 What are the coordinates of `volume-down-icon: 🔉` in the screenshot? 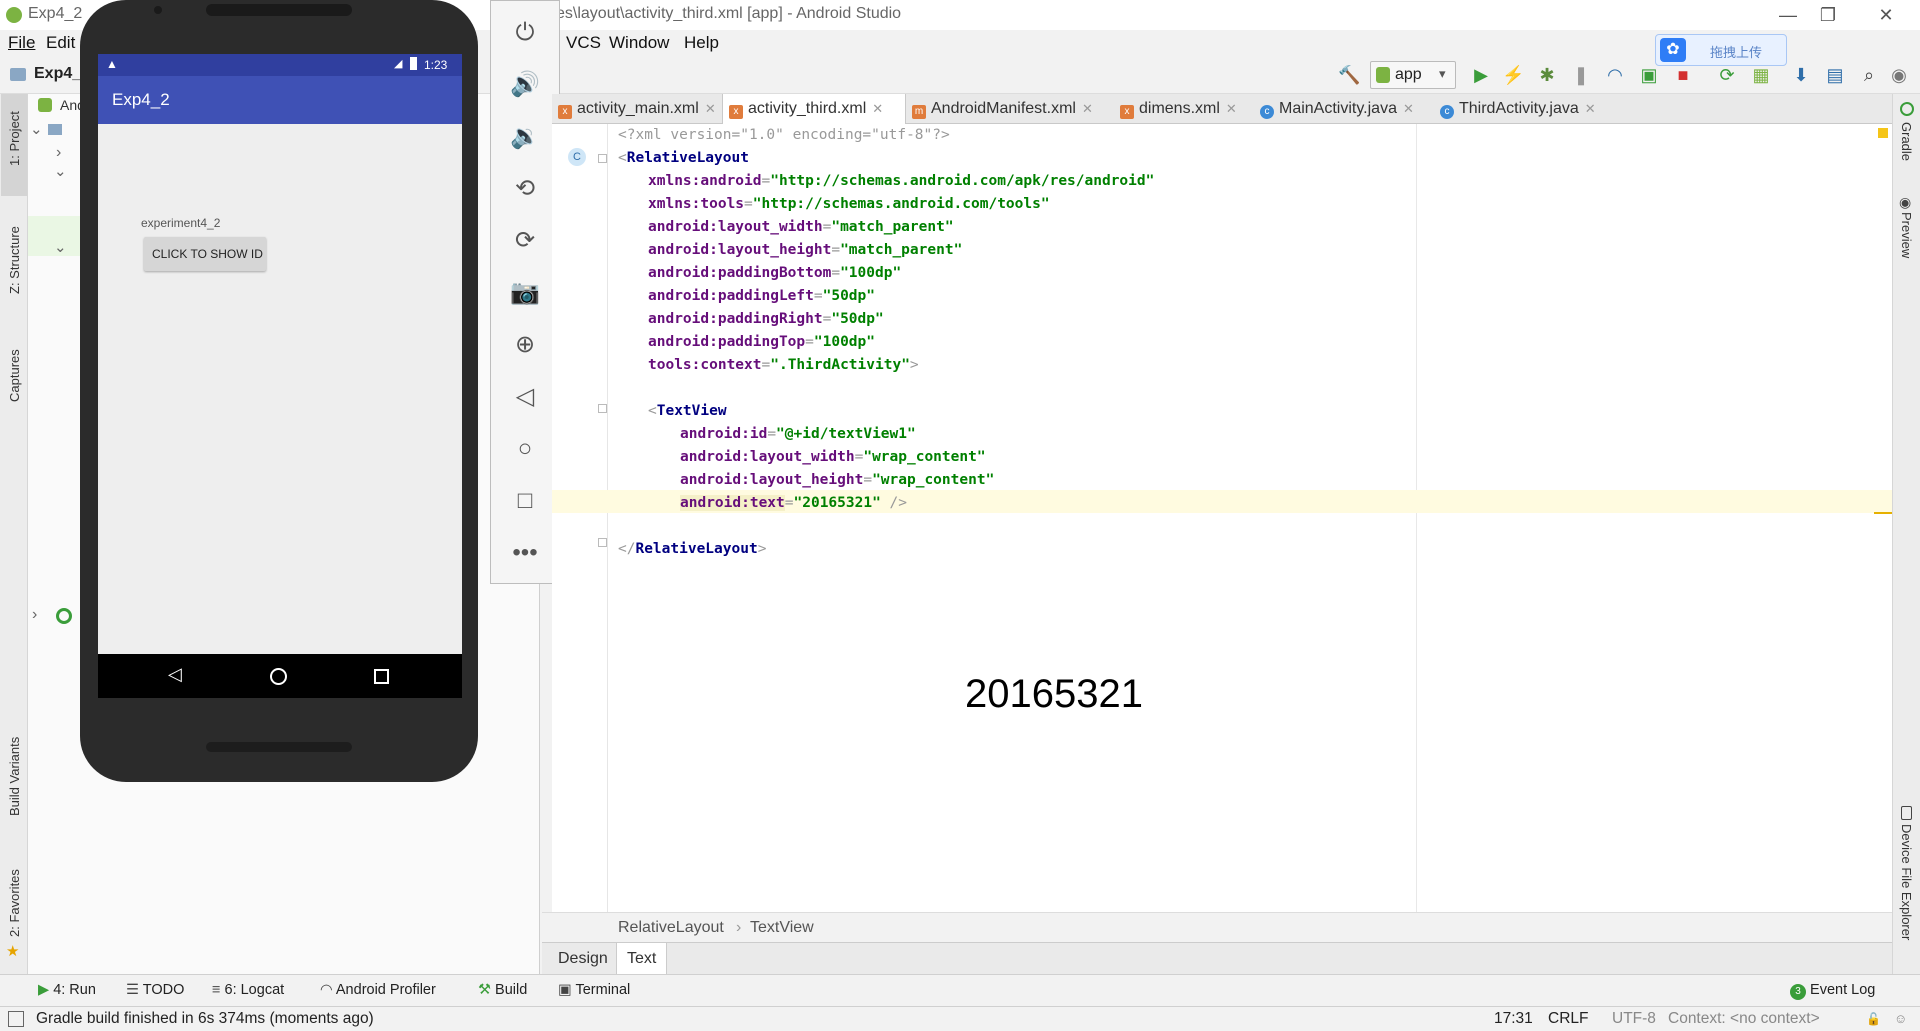 It's located at (525, 137).